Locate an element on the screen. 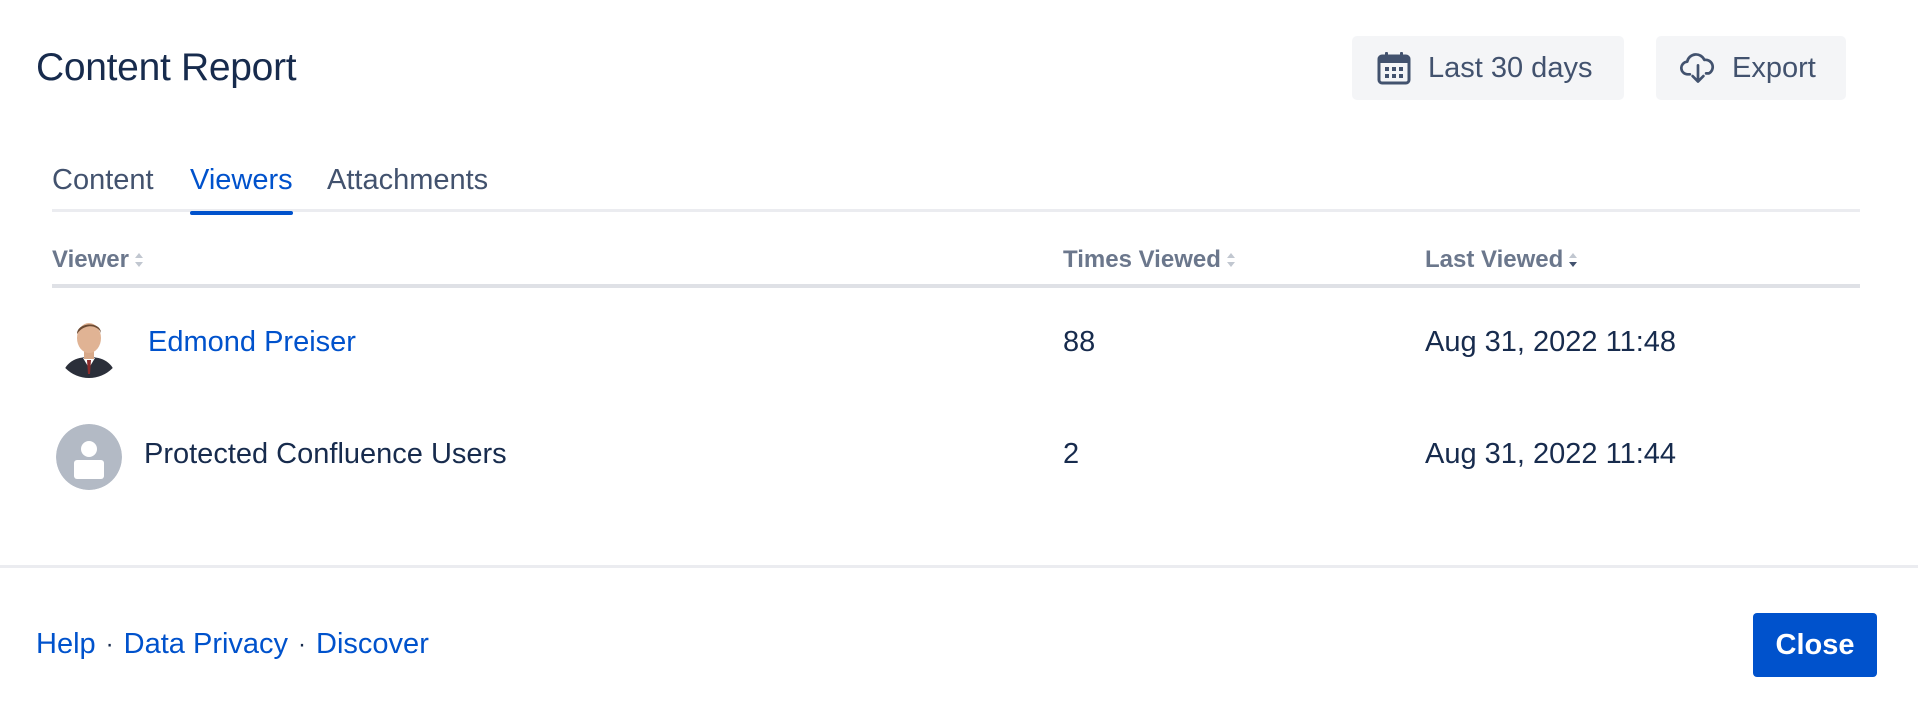 The width and height of the screenshot is (1918, 716). report-tabs: Content Viewers Attachments is located at coordinates (956, 187).